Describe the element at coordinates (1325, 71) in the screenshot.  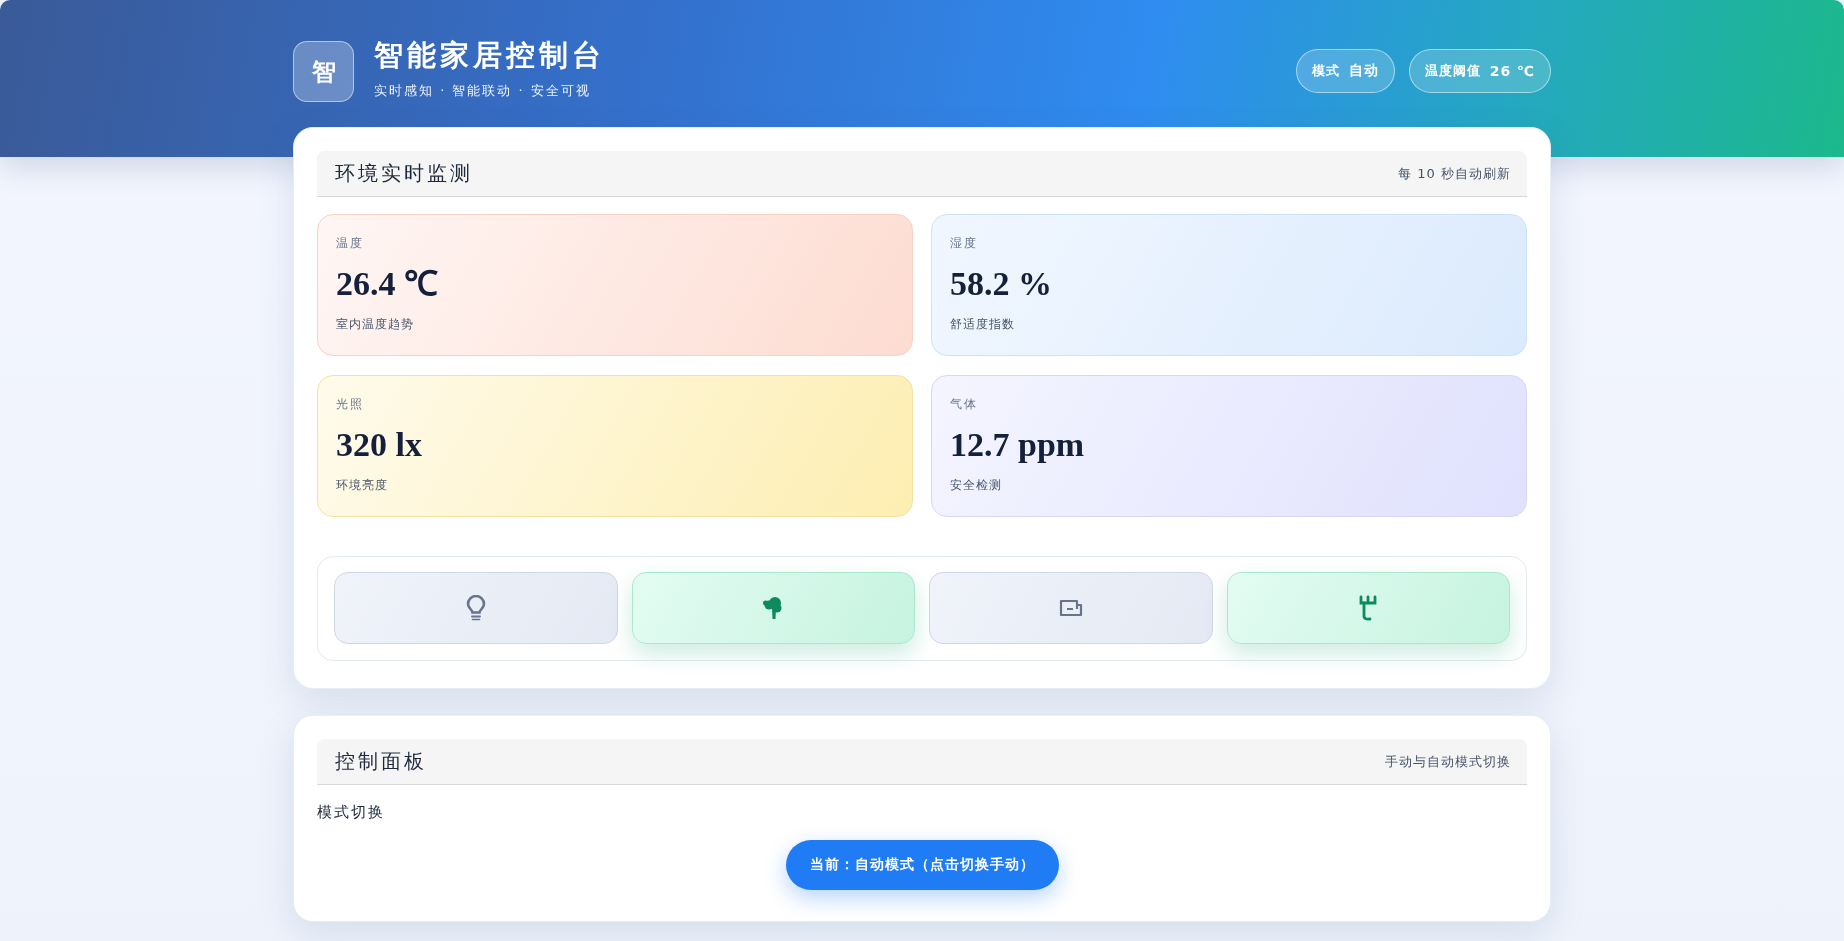
I see `pill-label: 模式` at that location.